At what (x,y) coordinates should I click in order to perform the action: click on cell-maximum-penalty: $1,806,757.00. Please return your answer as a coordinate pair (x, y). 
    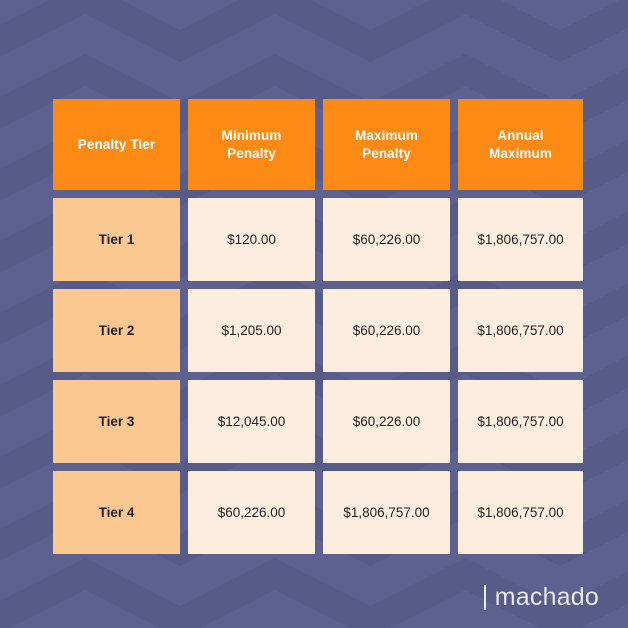
    Looking at the image, I should click on (386, 512).